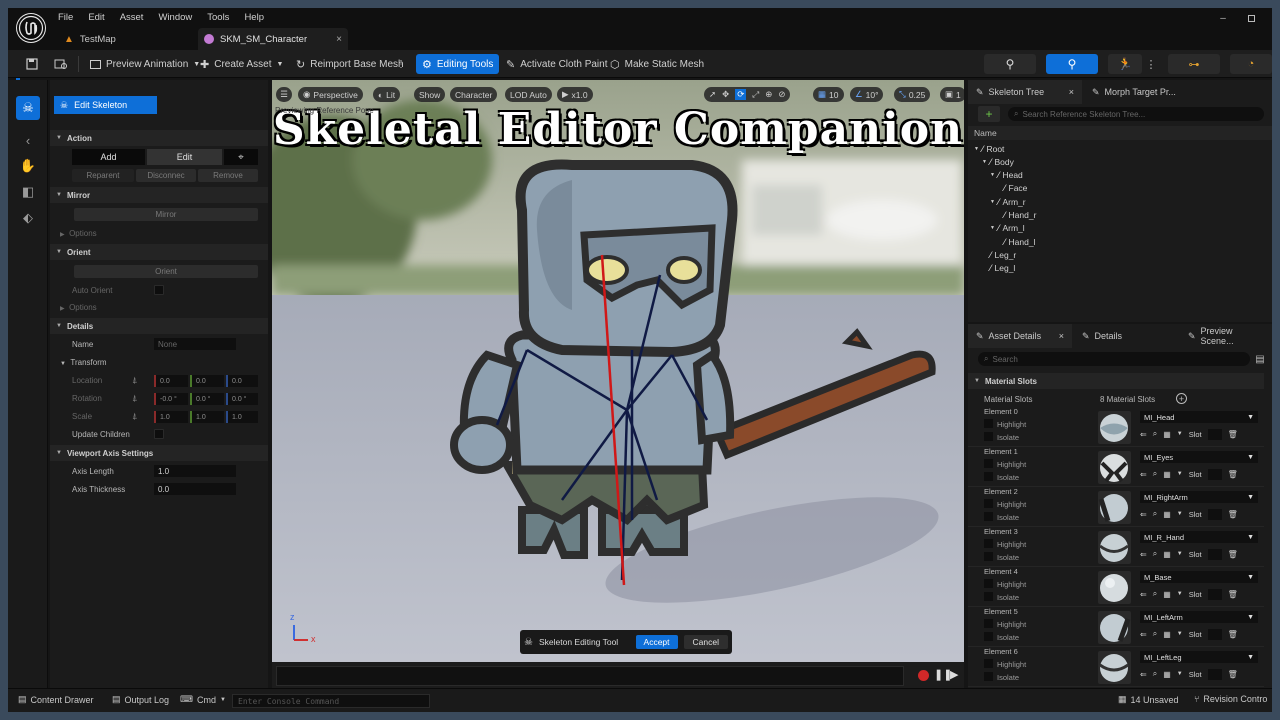  What do you see at coordinates (458, 64) in the screenshot?
I see `editing-tools-button: ⚙ Editing Tools` at bounding box center [458, 64].